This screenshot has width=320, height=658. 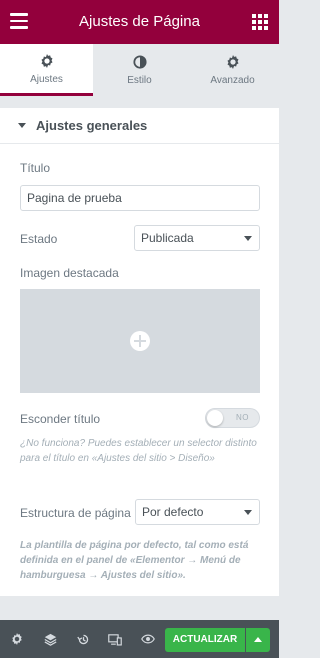 What do you see at coordinates (92, 125) in the screenshot?
I see `section-title: Ajustes generales` at bounding box center [92, 125].